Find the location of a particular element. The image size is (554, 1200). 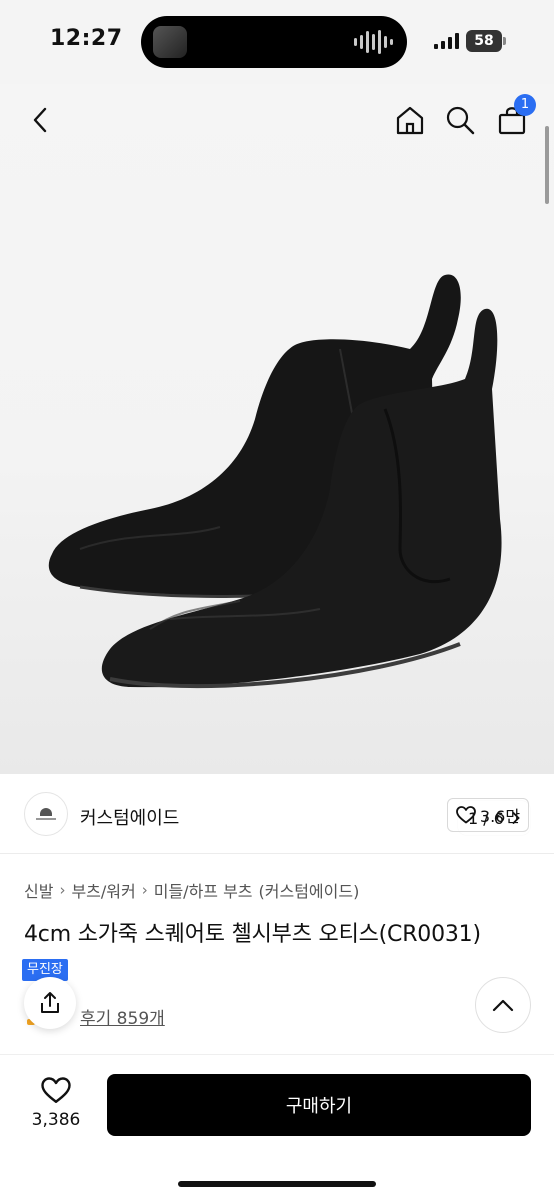

now-playing-thumbnail is located at coordinates (170, 42).